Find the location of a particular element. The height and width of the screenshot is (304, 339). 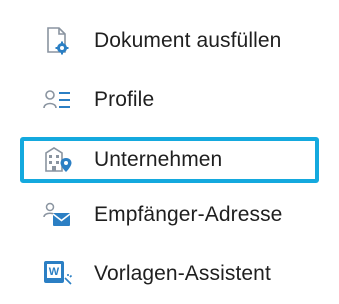

profiles-list-icon is located at coordinates (57, 100).